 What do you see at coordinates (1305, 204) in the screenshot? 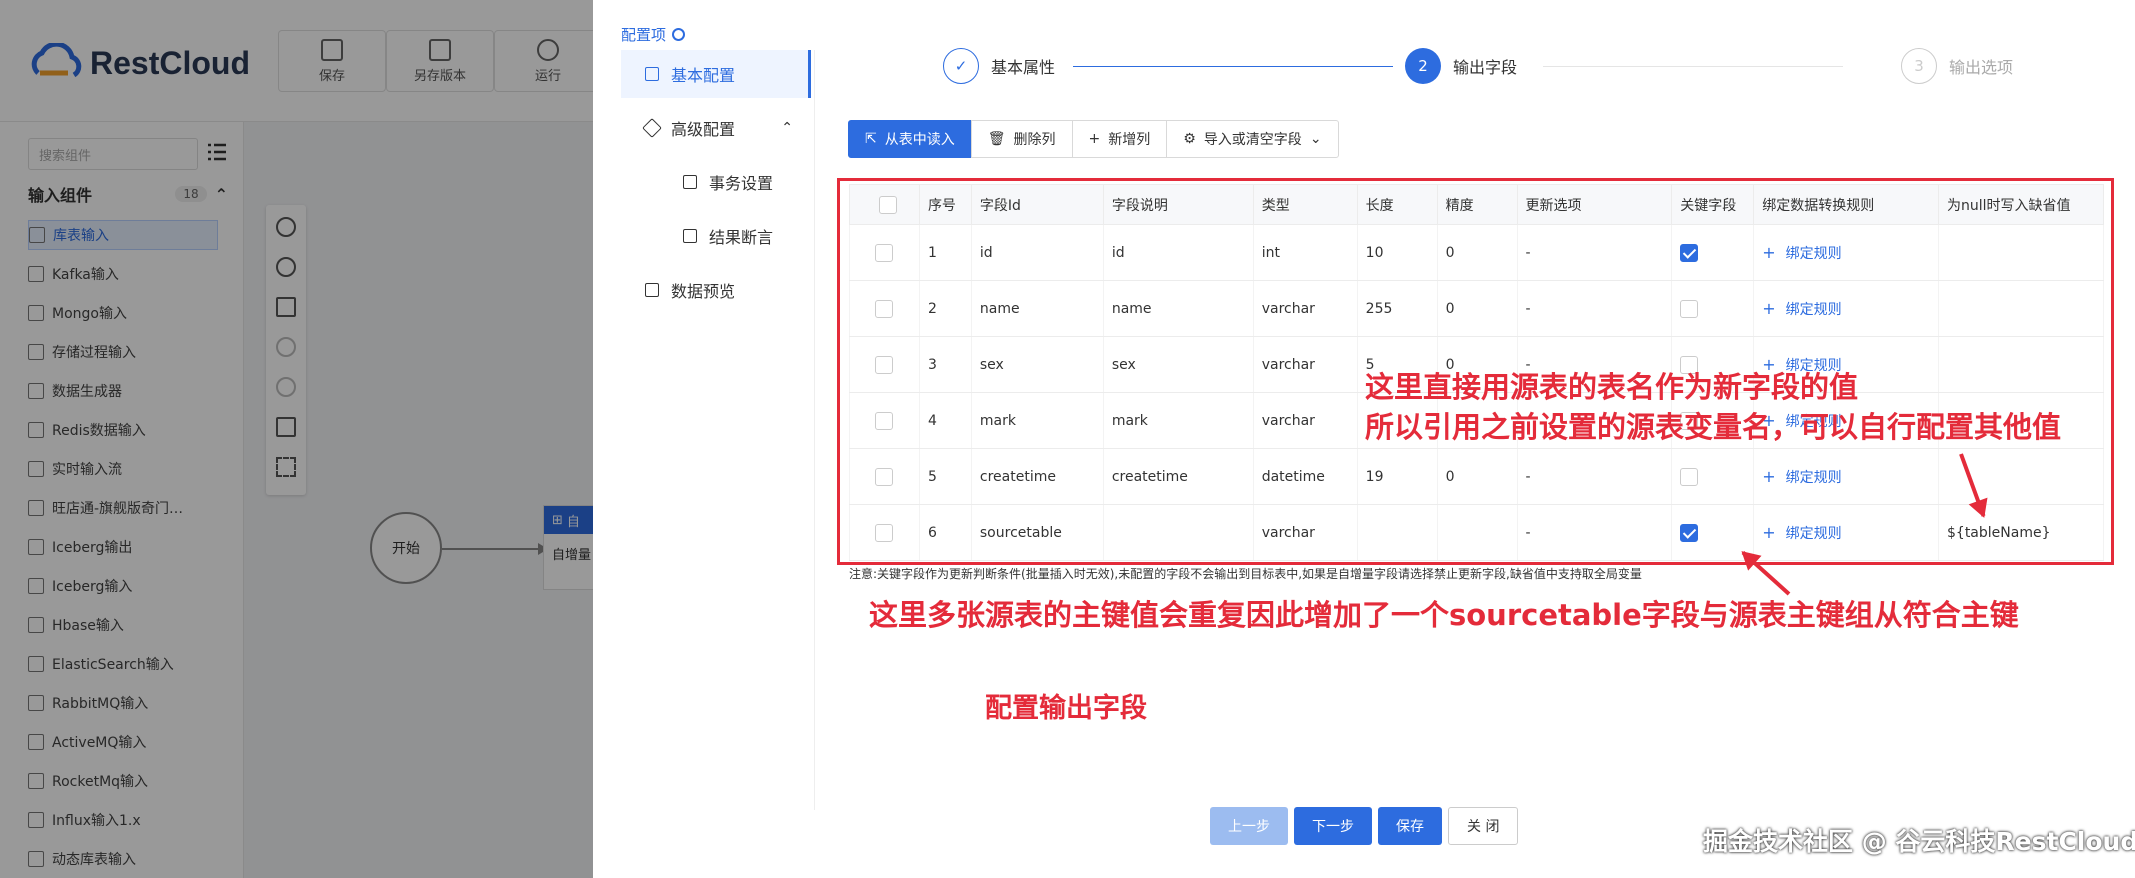
I see `column-header: 类型` at bounding box center [1305, 204].